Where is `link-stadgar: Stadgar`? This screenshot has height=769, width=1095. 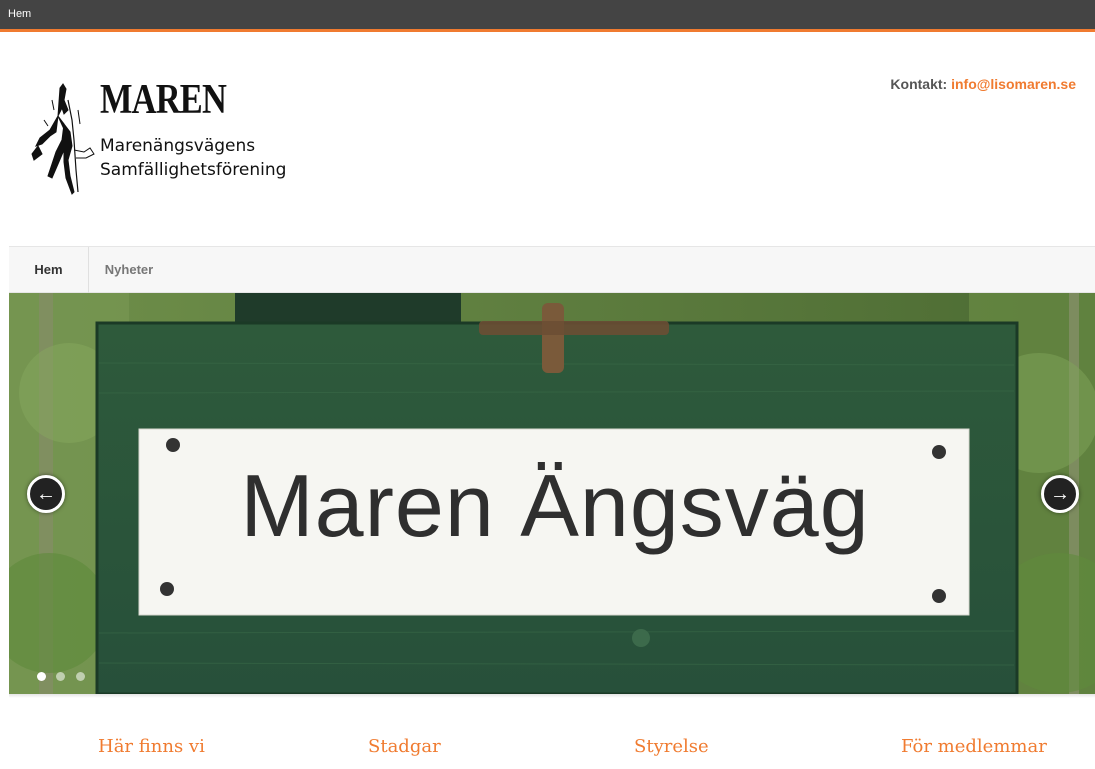 link-stadgar: Stadgar is located at coordinates (404, 746).